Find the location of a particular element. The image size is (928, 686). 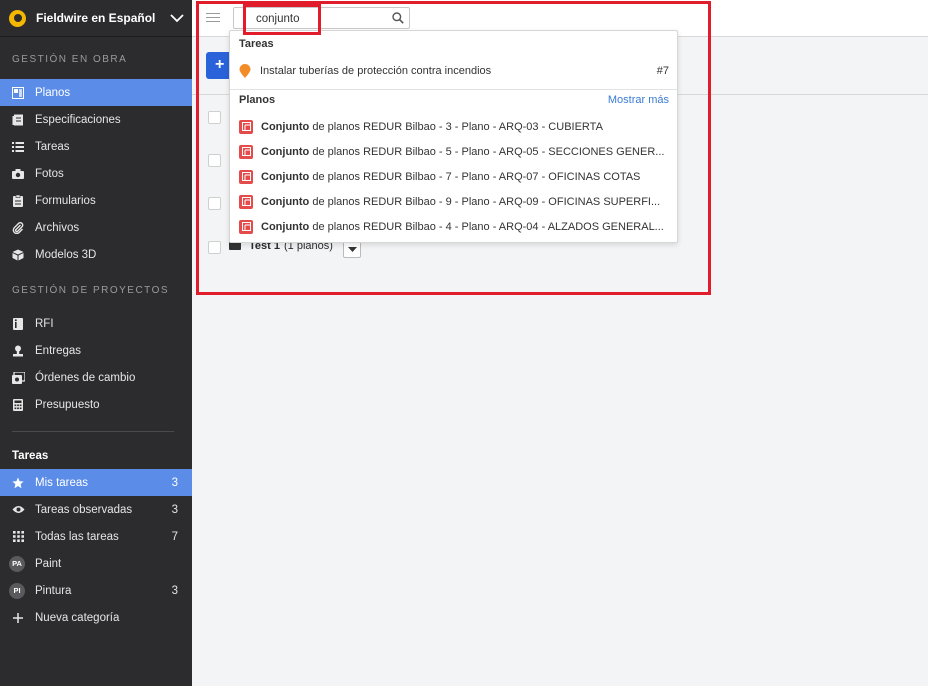

search-input is located at coordinates (316, 18).